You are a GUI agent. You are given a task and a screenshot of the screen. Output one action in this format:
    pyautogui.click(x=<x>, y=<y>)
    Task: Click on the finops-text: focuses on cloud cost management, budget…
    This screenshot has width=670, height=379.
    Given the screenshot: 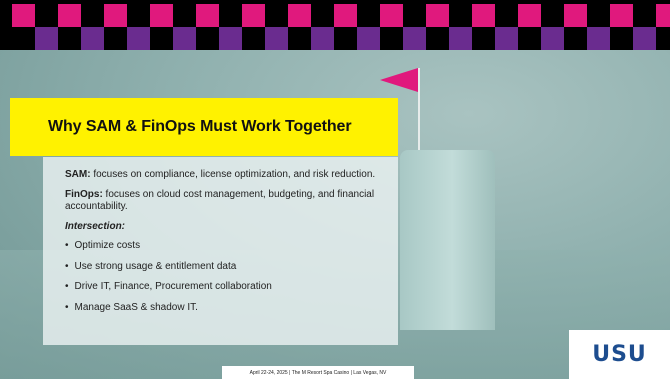 What is the action you would take?
    pyautogui.click(x=220, y=200)
    